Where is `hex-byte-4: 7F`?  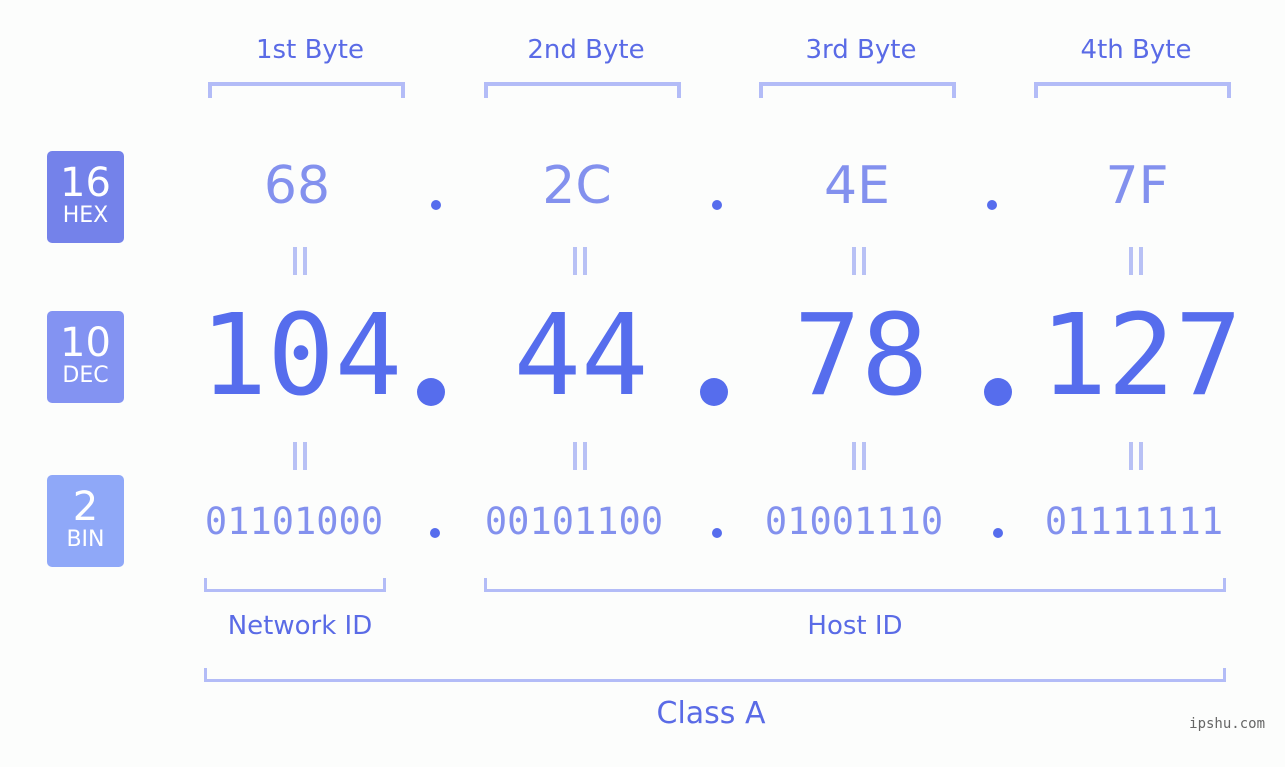
hex-byte-4: 7F is located at coordinates (1137, 186).